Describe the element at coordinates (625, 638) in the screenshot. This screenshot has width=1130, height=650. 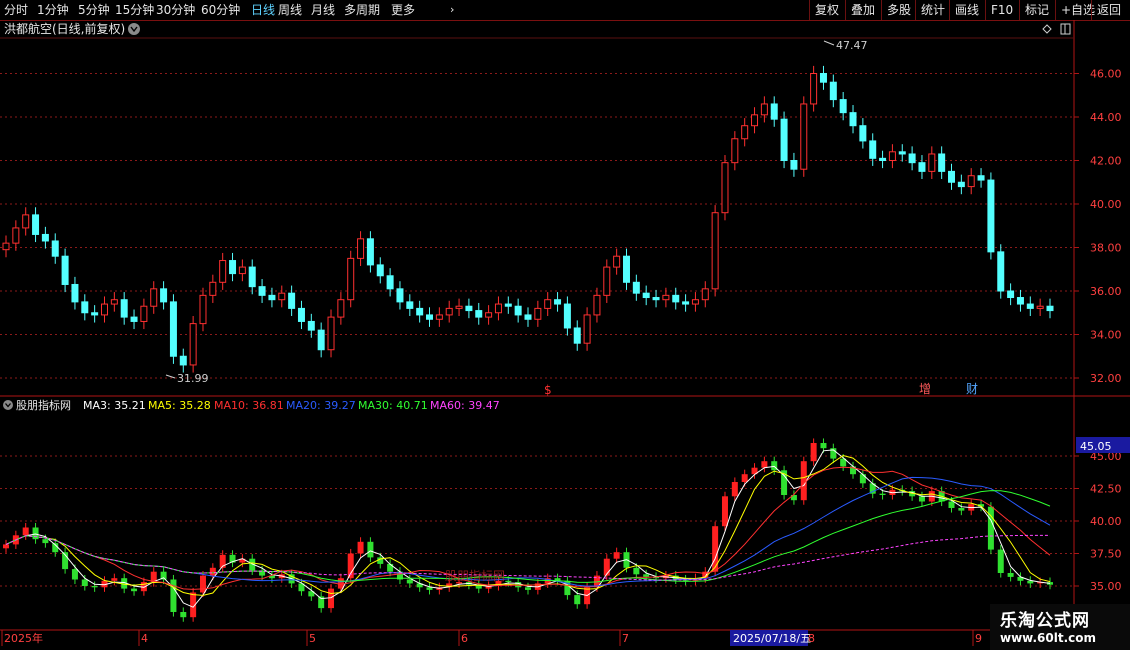
I see `date-label: 7` at that location.